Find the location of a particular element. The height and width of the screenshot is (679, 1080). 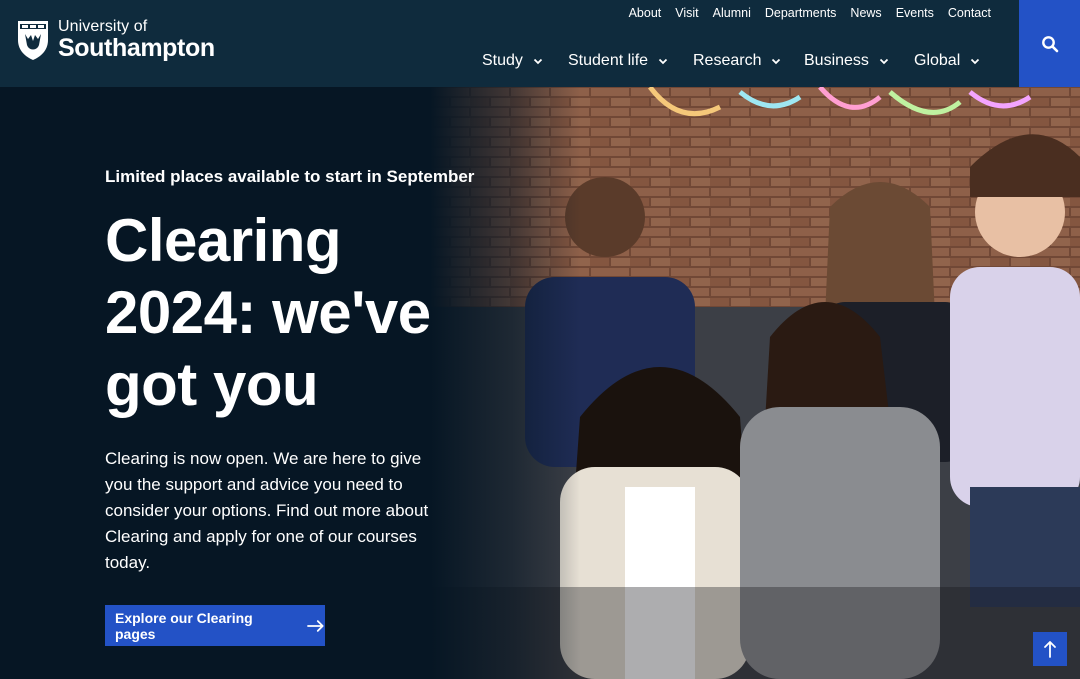

util-link-contact: Contact is located at coordinates (969, 13).